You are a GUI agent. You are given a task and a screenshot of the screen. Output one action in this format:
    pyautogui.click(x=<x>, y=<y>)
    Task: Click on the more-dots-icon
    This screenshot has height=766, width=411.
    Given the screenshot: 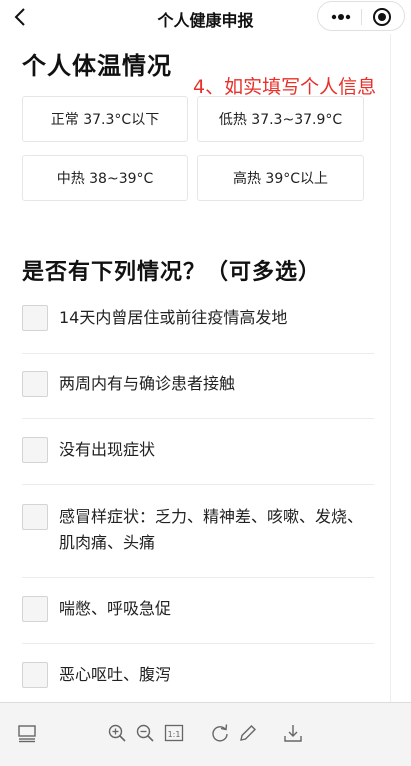 What is the action you would take?
    pyautogui.click(x=341, y=17)
    